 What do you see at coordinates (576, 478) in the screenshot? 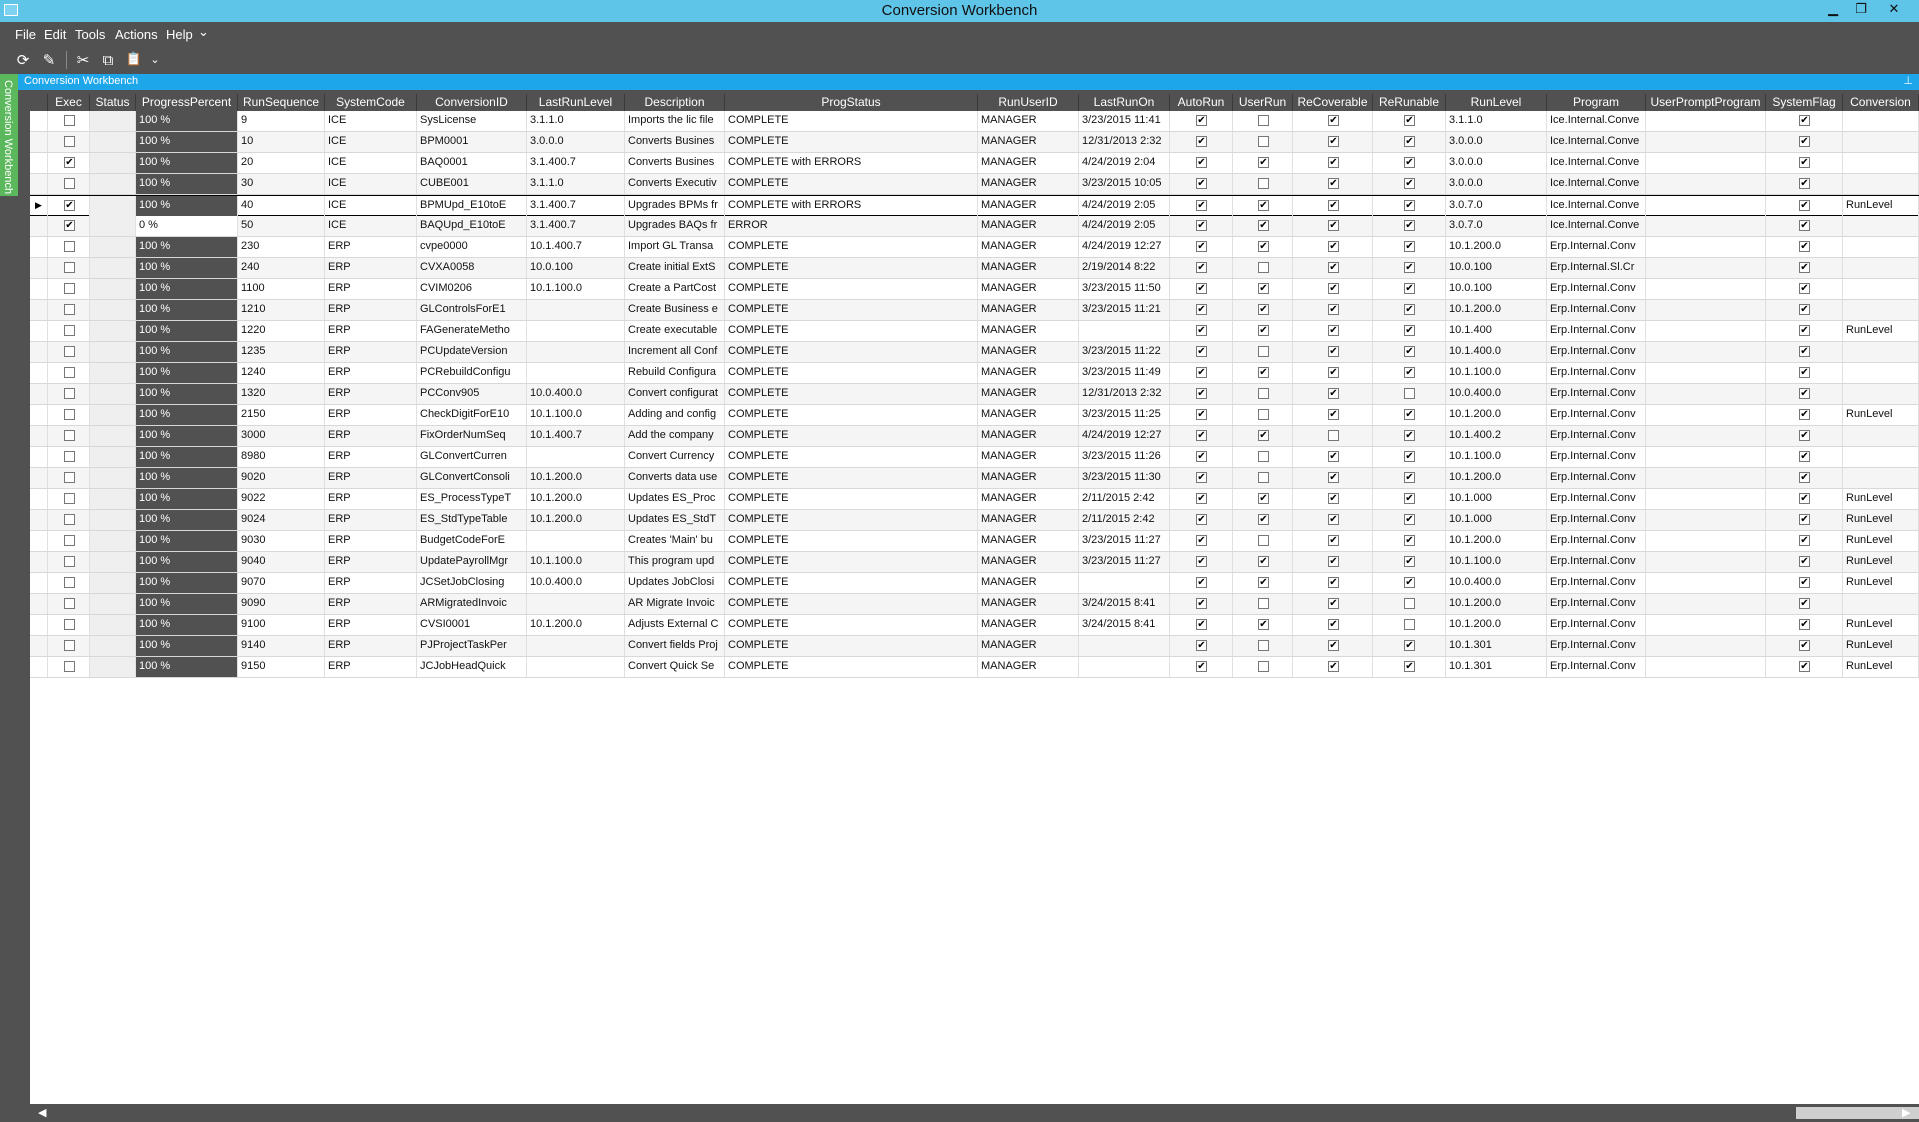
I see `cell-lastrunlevel: 10.1.200.0` at bounding box center [576, 478].